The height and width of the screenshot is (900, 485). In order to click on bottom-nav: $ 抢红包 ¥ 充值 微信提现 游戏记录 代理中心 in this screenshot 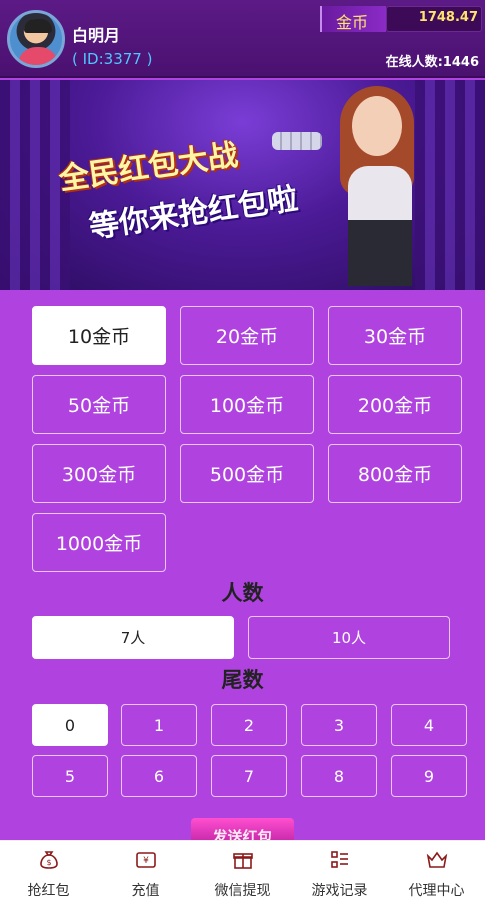, I will do `click(242, 870)`.